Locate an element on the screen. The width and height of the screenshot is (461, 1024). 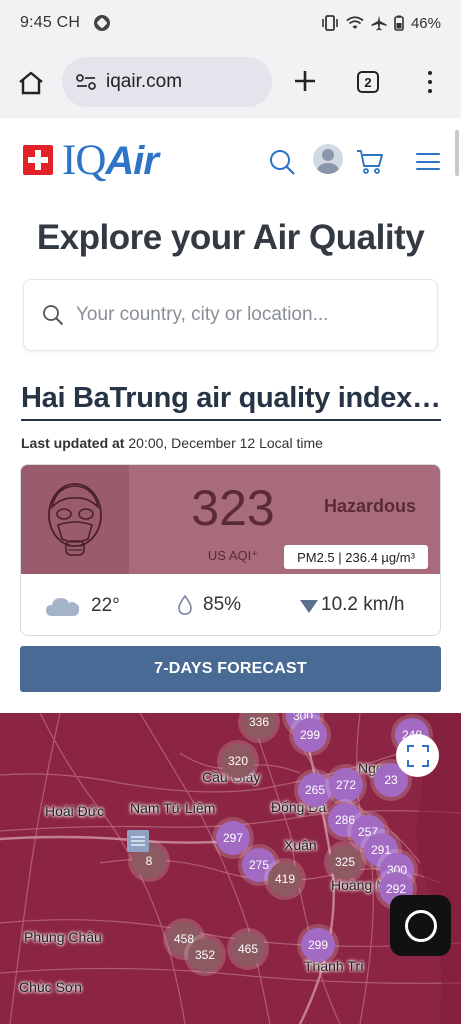
building-icon is located at coordinates (138, 841).